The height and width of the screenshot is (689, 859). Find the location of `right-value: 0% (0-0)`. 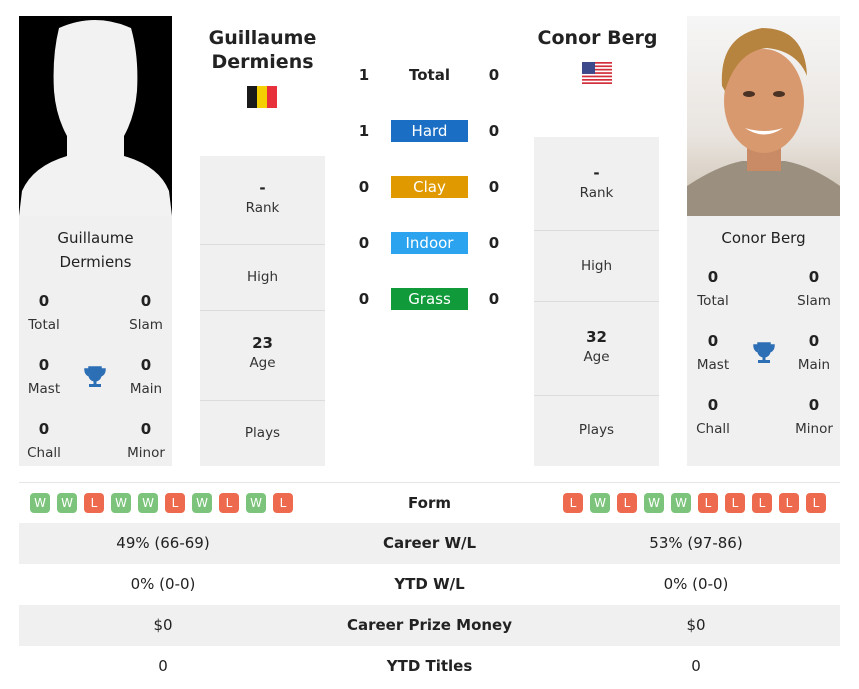

right-value: 0% (0-0) is located at coordinates (696, 584).